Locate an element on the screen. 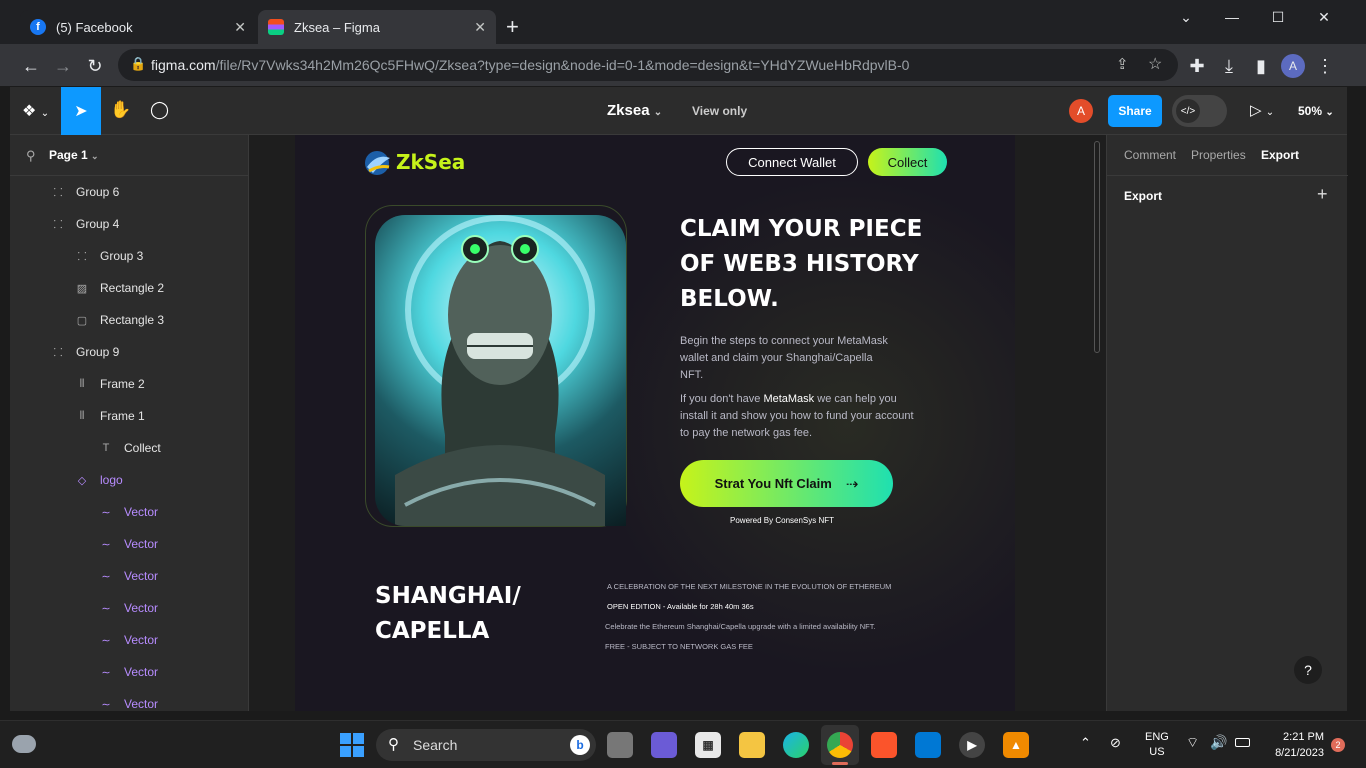 This screenshot has width=1366, height=768. move-tool-icon: ➤ is located at coordinates (81, 111).